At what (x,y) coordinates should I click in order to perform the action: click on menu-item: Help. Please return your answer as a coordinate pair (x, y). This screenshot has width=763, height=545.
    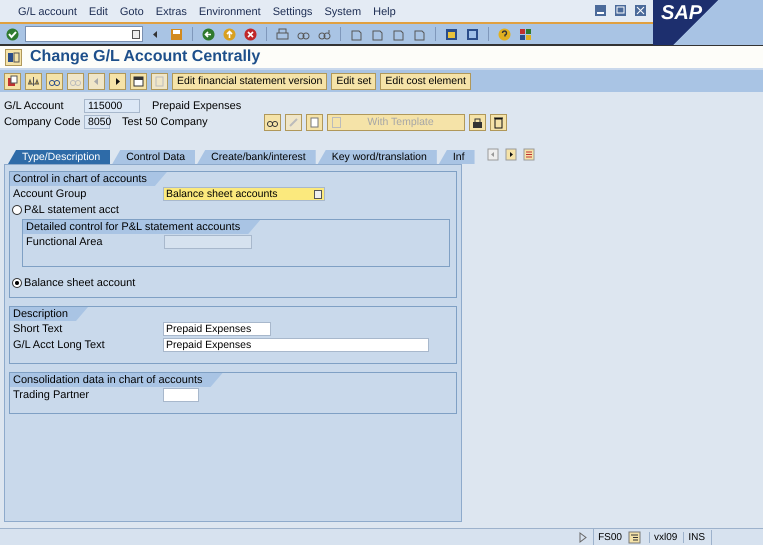
    Looking at the image, I should click on (384, 12).